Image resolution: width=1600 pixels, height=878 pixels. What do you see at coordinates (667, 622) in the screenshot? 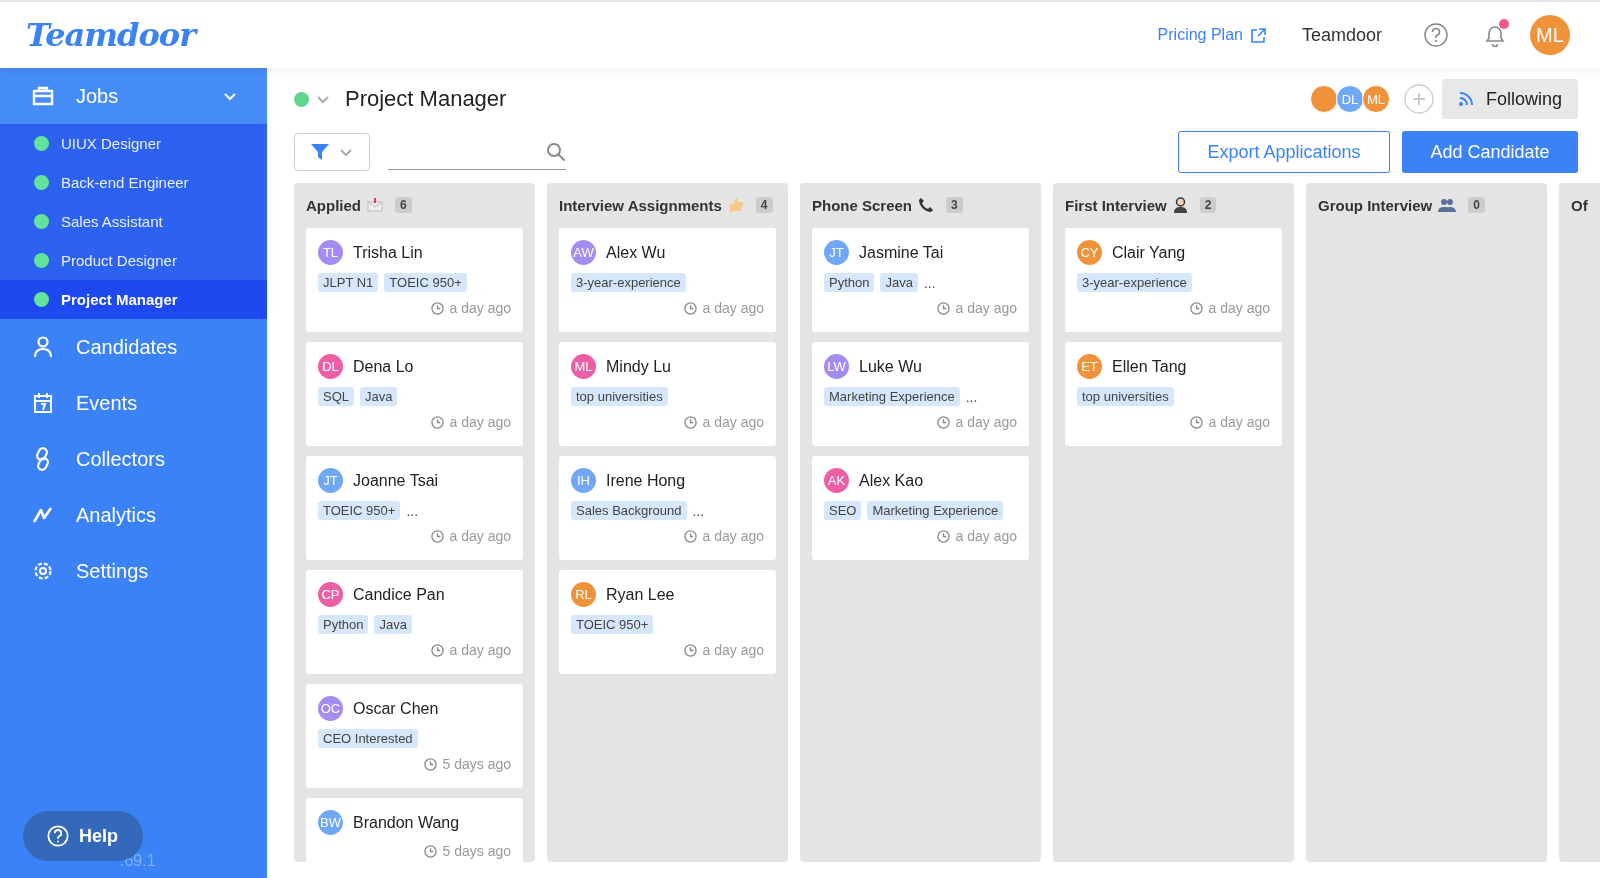
I see `candidate-card: RL Ryan Lee TOEIC 950+ a day ago` at bounding box center [667, 622].